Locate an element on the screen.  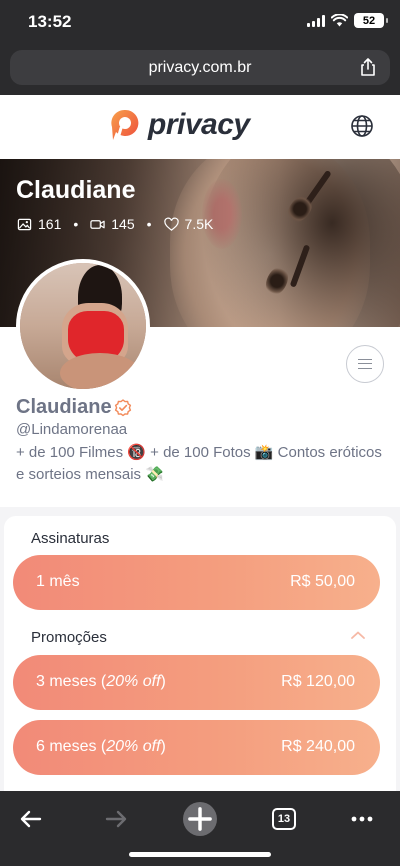
back-button is located at coordinates (31, 819).